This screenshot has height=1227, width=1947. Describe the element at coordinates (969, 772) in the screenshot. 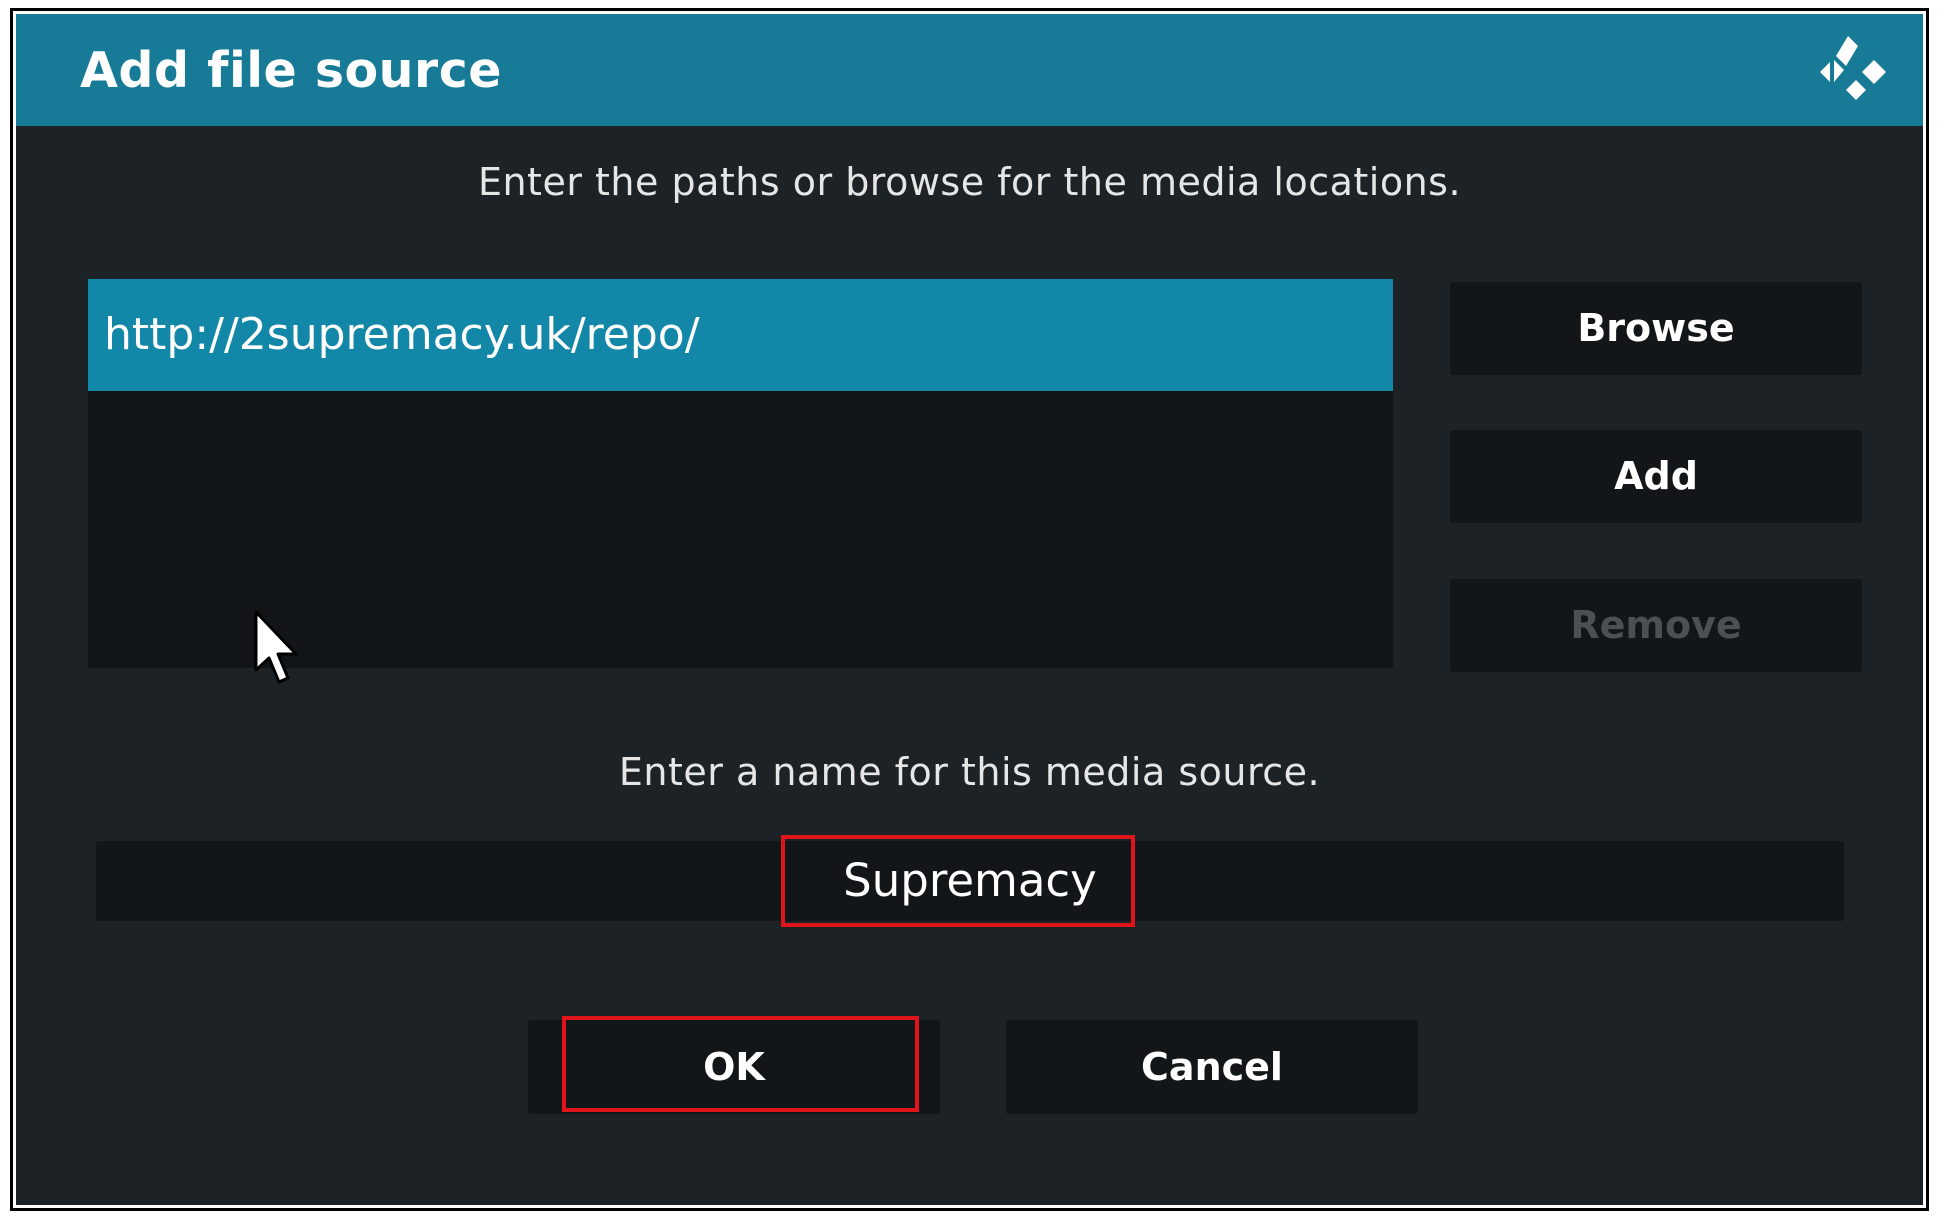

I see `name-instruction: Enter a name for this media source.` at that location.